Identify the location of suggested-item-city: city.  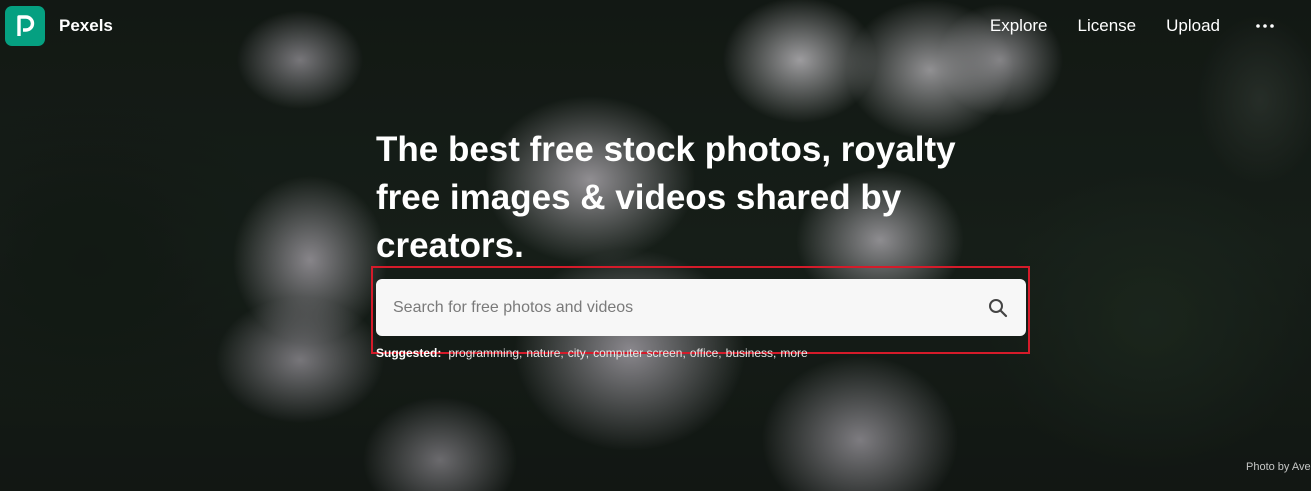
(577, 353).